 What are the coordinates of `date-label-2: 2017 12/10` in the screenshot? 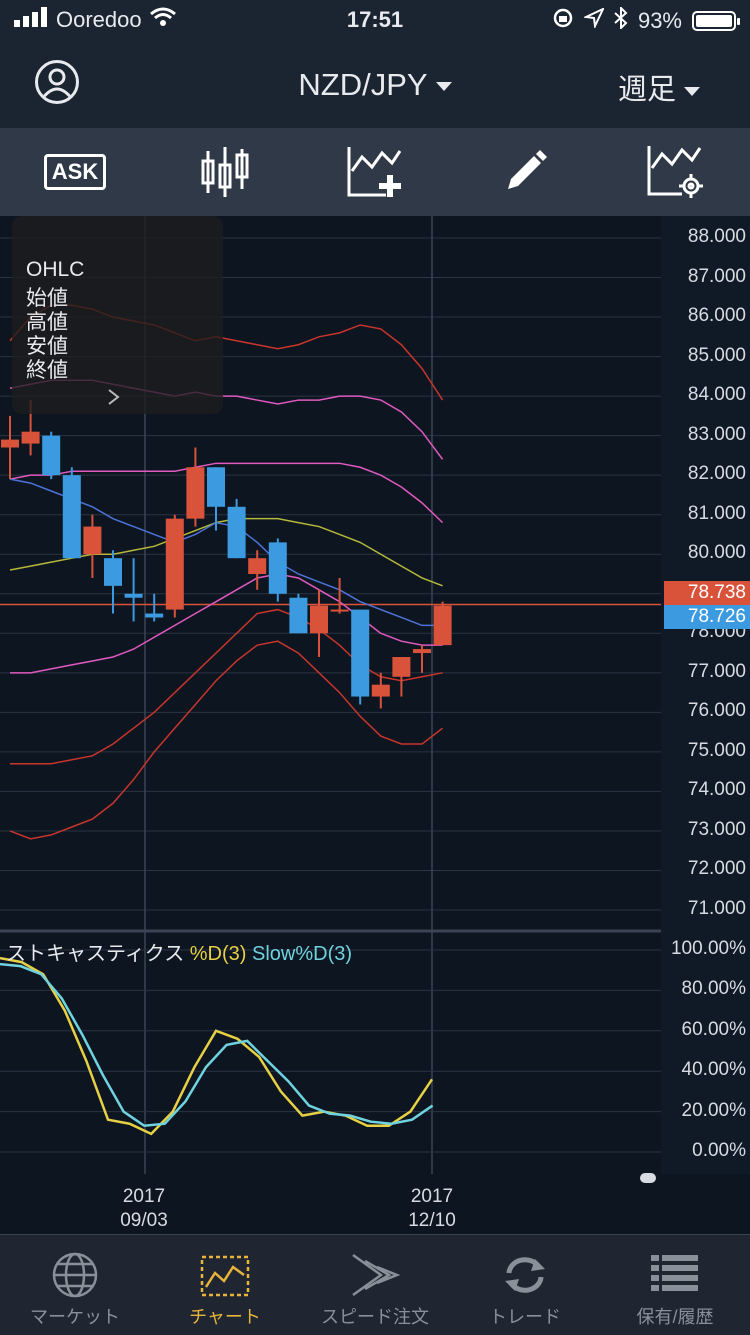 It's located at (432, 1209).